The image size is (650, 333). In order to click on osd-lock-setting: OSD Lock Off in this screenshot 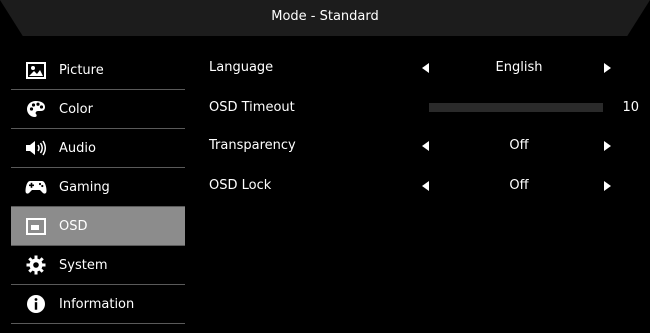, I will do `click(424, 186)`.